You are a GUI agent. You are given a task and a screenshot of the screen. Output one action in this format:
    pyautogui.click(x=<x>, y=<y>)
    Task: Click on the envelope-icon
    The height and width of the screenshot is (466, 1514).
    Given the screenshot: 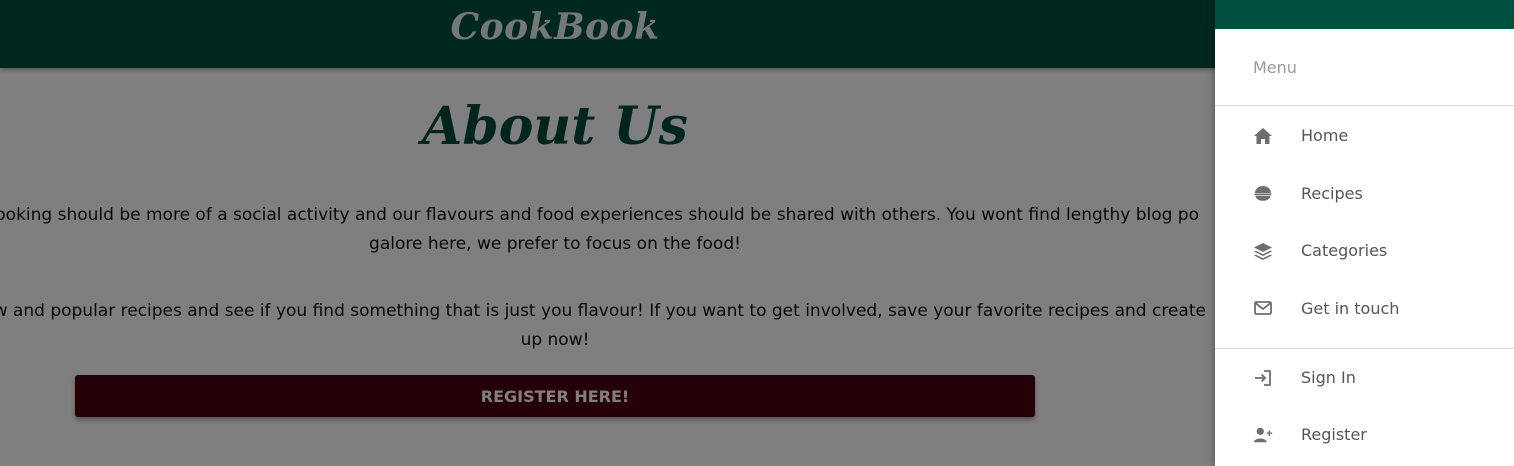 What is the action you would take?
    pyautogui.click(x=1263, y=308)
    